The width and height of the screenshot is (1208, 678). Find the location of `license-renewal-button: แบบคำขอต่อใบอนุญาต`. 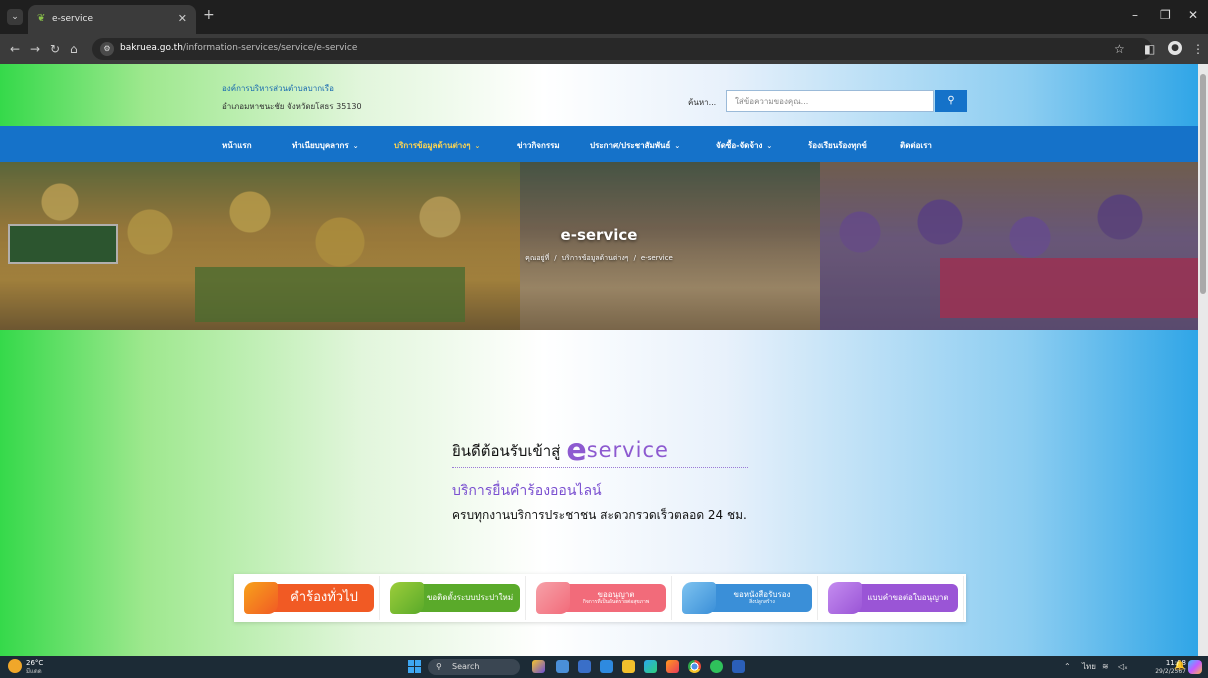

license-renewal-button: แบบคำขอต่อใบอนุญาต is located at coordinates (893, 598).